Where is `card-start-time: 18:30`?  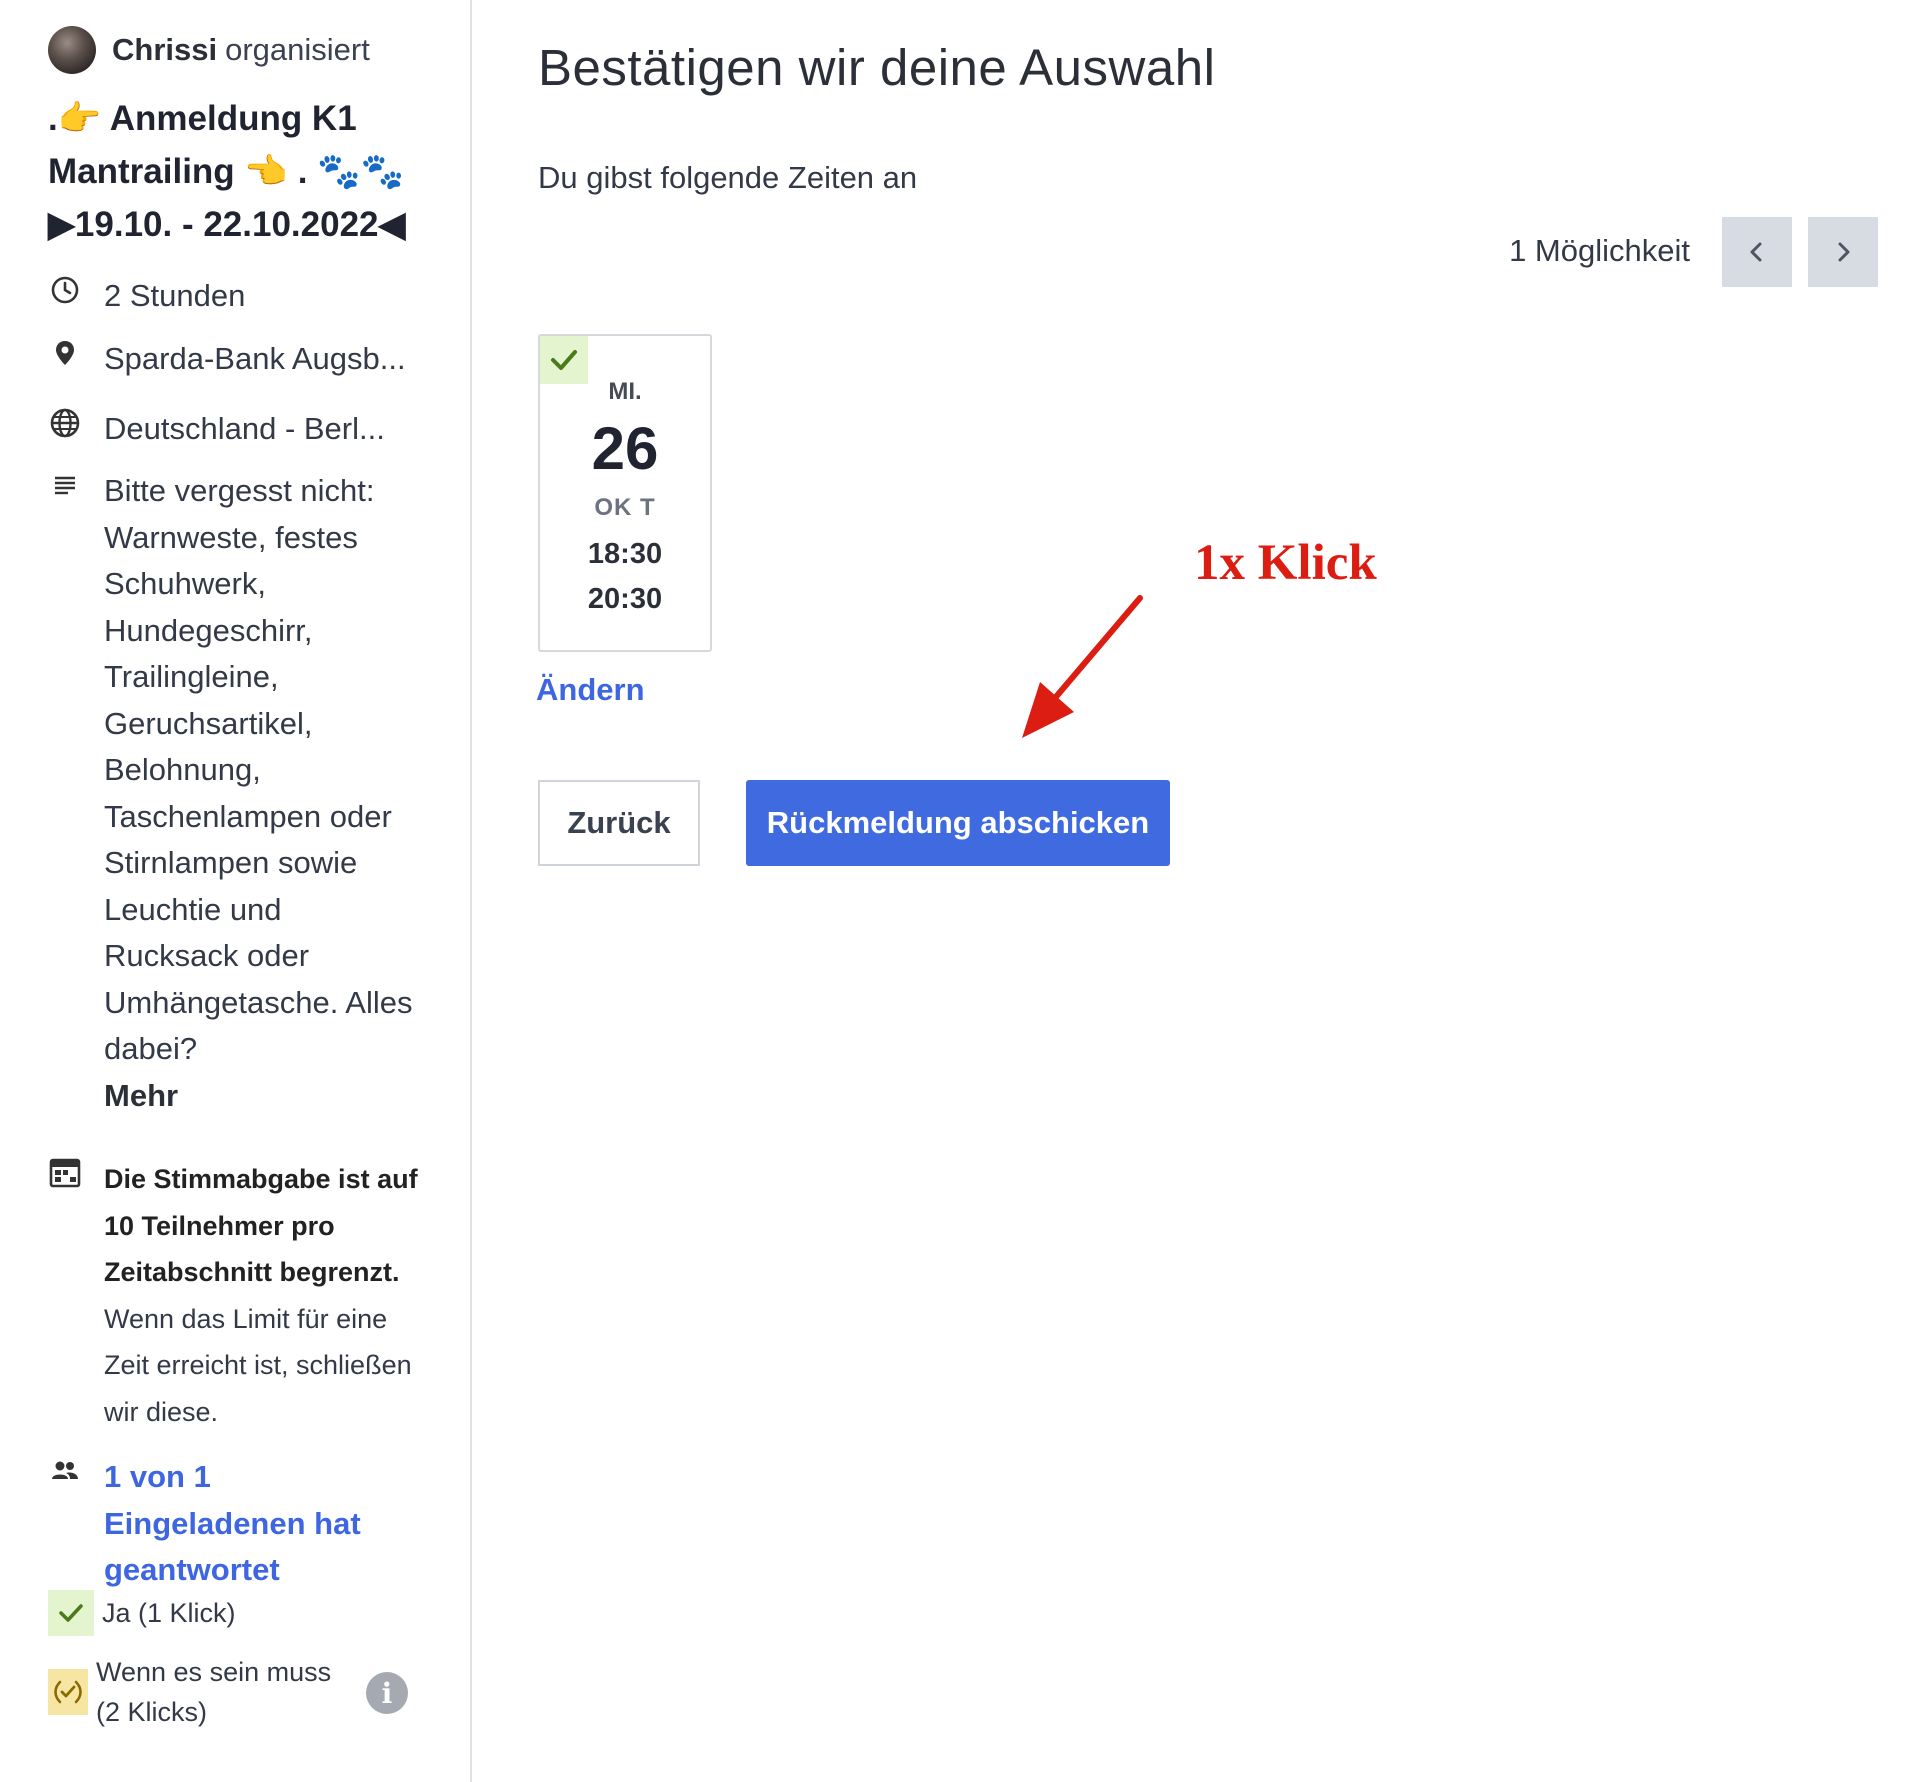
card-start-time: 18:30 is located at coordinates (625, 554).